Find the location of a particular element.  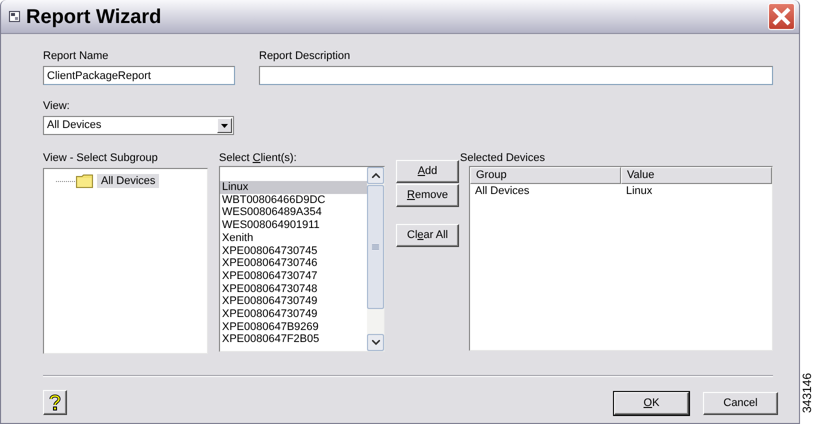

subgroup-label: View - Select Subgroup is located at coordinates (101, 158).